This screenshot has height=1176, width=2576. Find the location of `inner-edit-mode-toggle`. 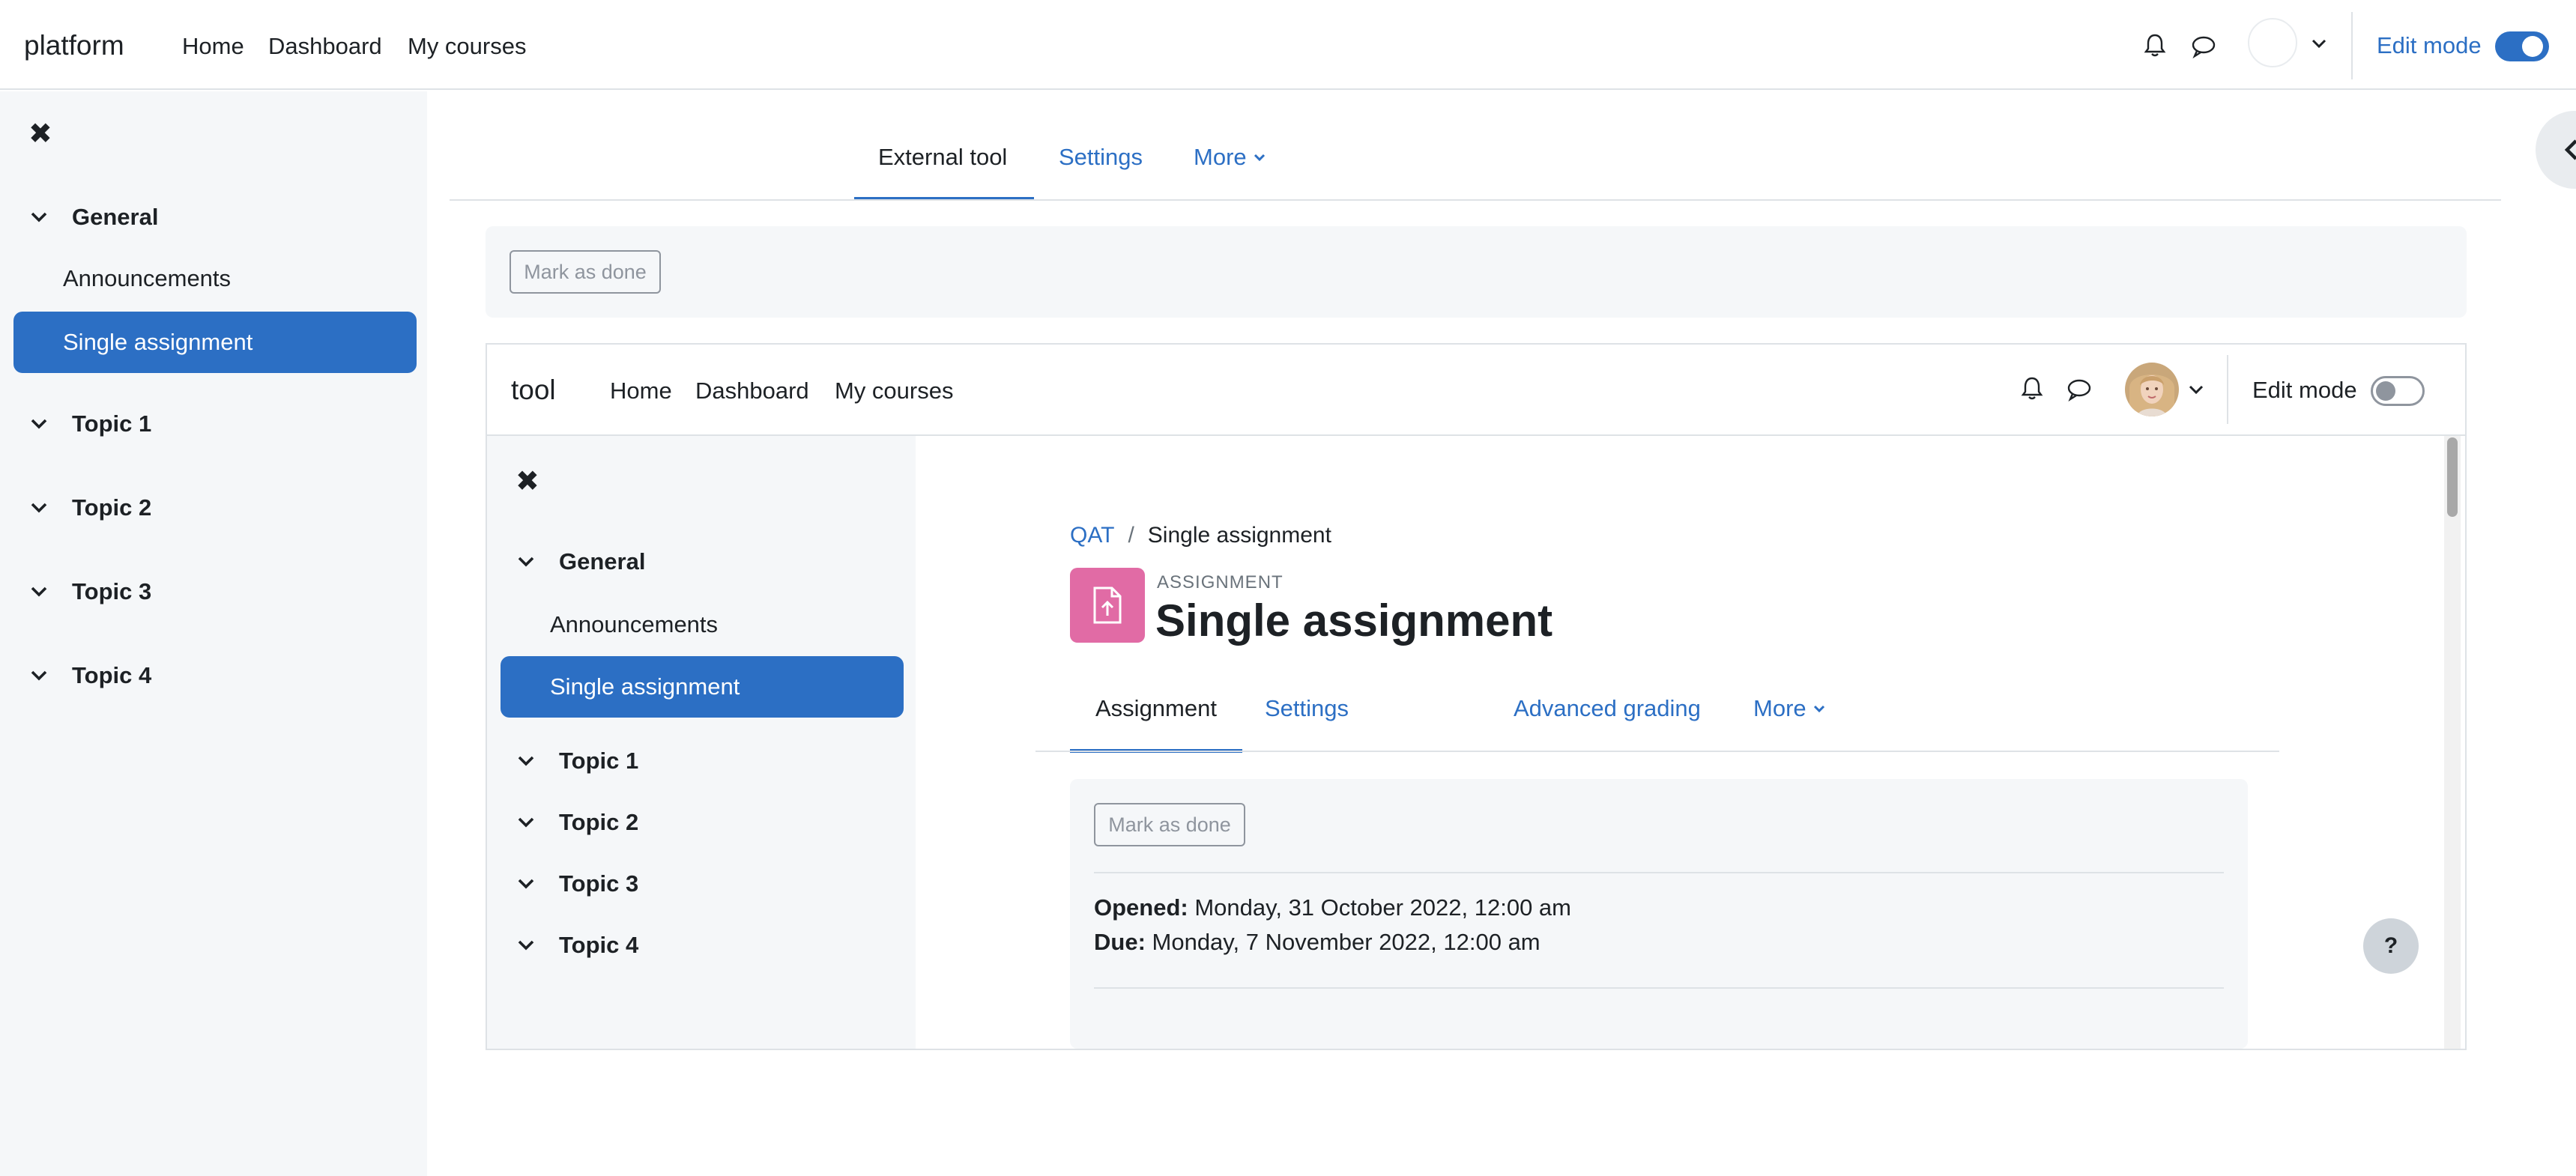

inner-edit-mode-toggle is located at coordinates (2398, 391).